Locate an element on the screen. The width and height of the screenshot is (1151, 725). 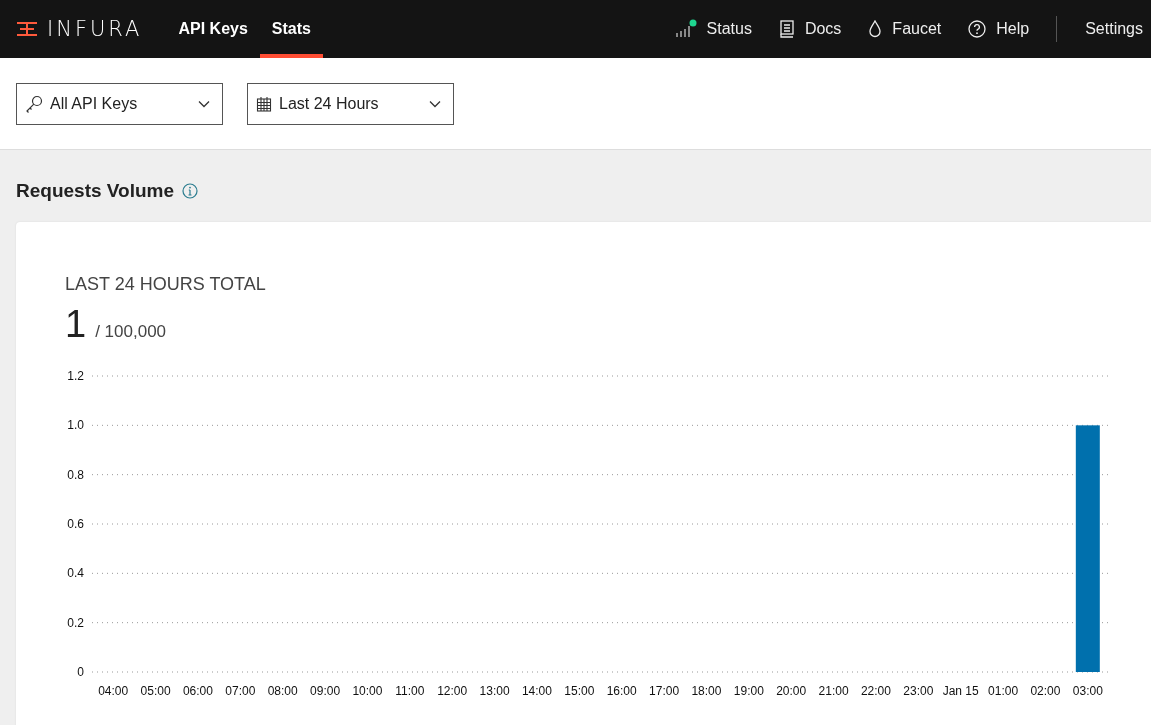
logo-text: INFURA is located at coordinates (95, 29).